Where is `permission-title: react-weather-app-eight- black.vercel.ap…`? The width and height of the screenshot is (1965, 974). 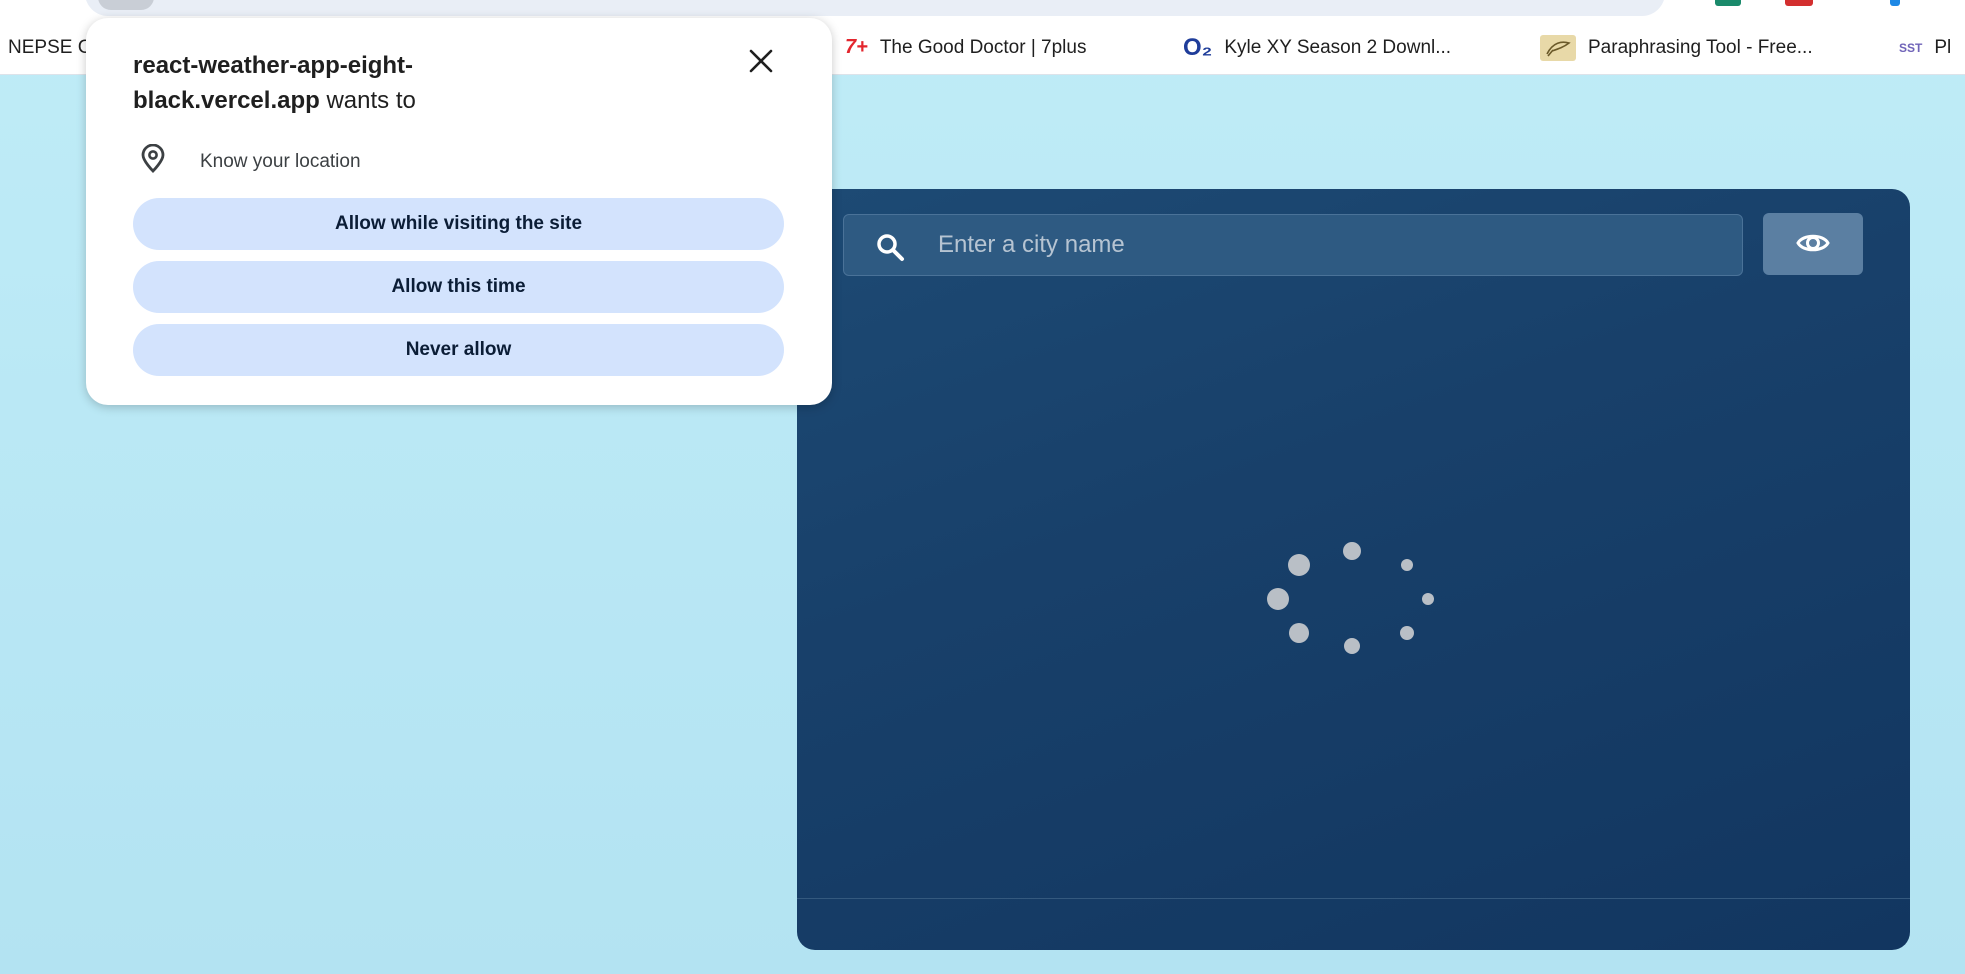 permission-title: react-weather-app-eight- black.vercel.ap… is located at coordinates (413, 83).